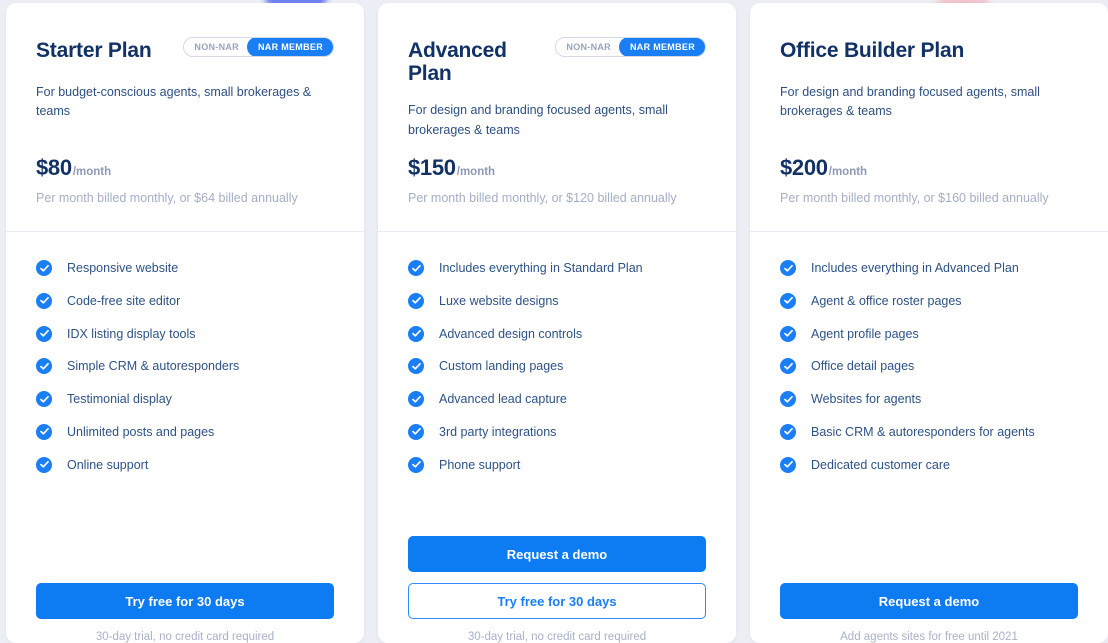  Describe the element at coordinates (119, 399) in the screenshot. I see `feature-label: Testimonial display` at that location.